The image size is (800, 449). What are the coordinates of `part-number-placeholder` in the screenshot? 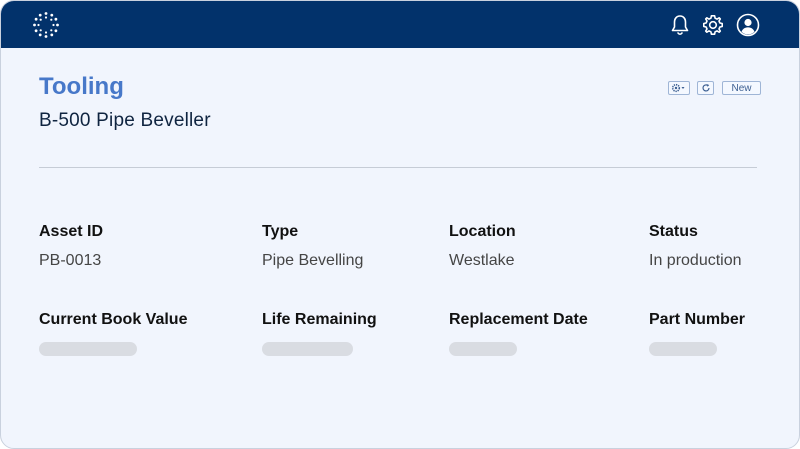 It's located at (683, 349).